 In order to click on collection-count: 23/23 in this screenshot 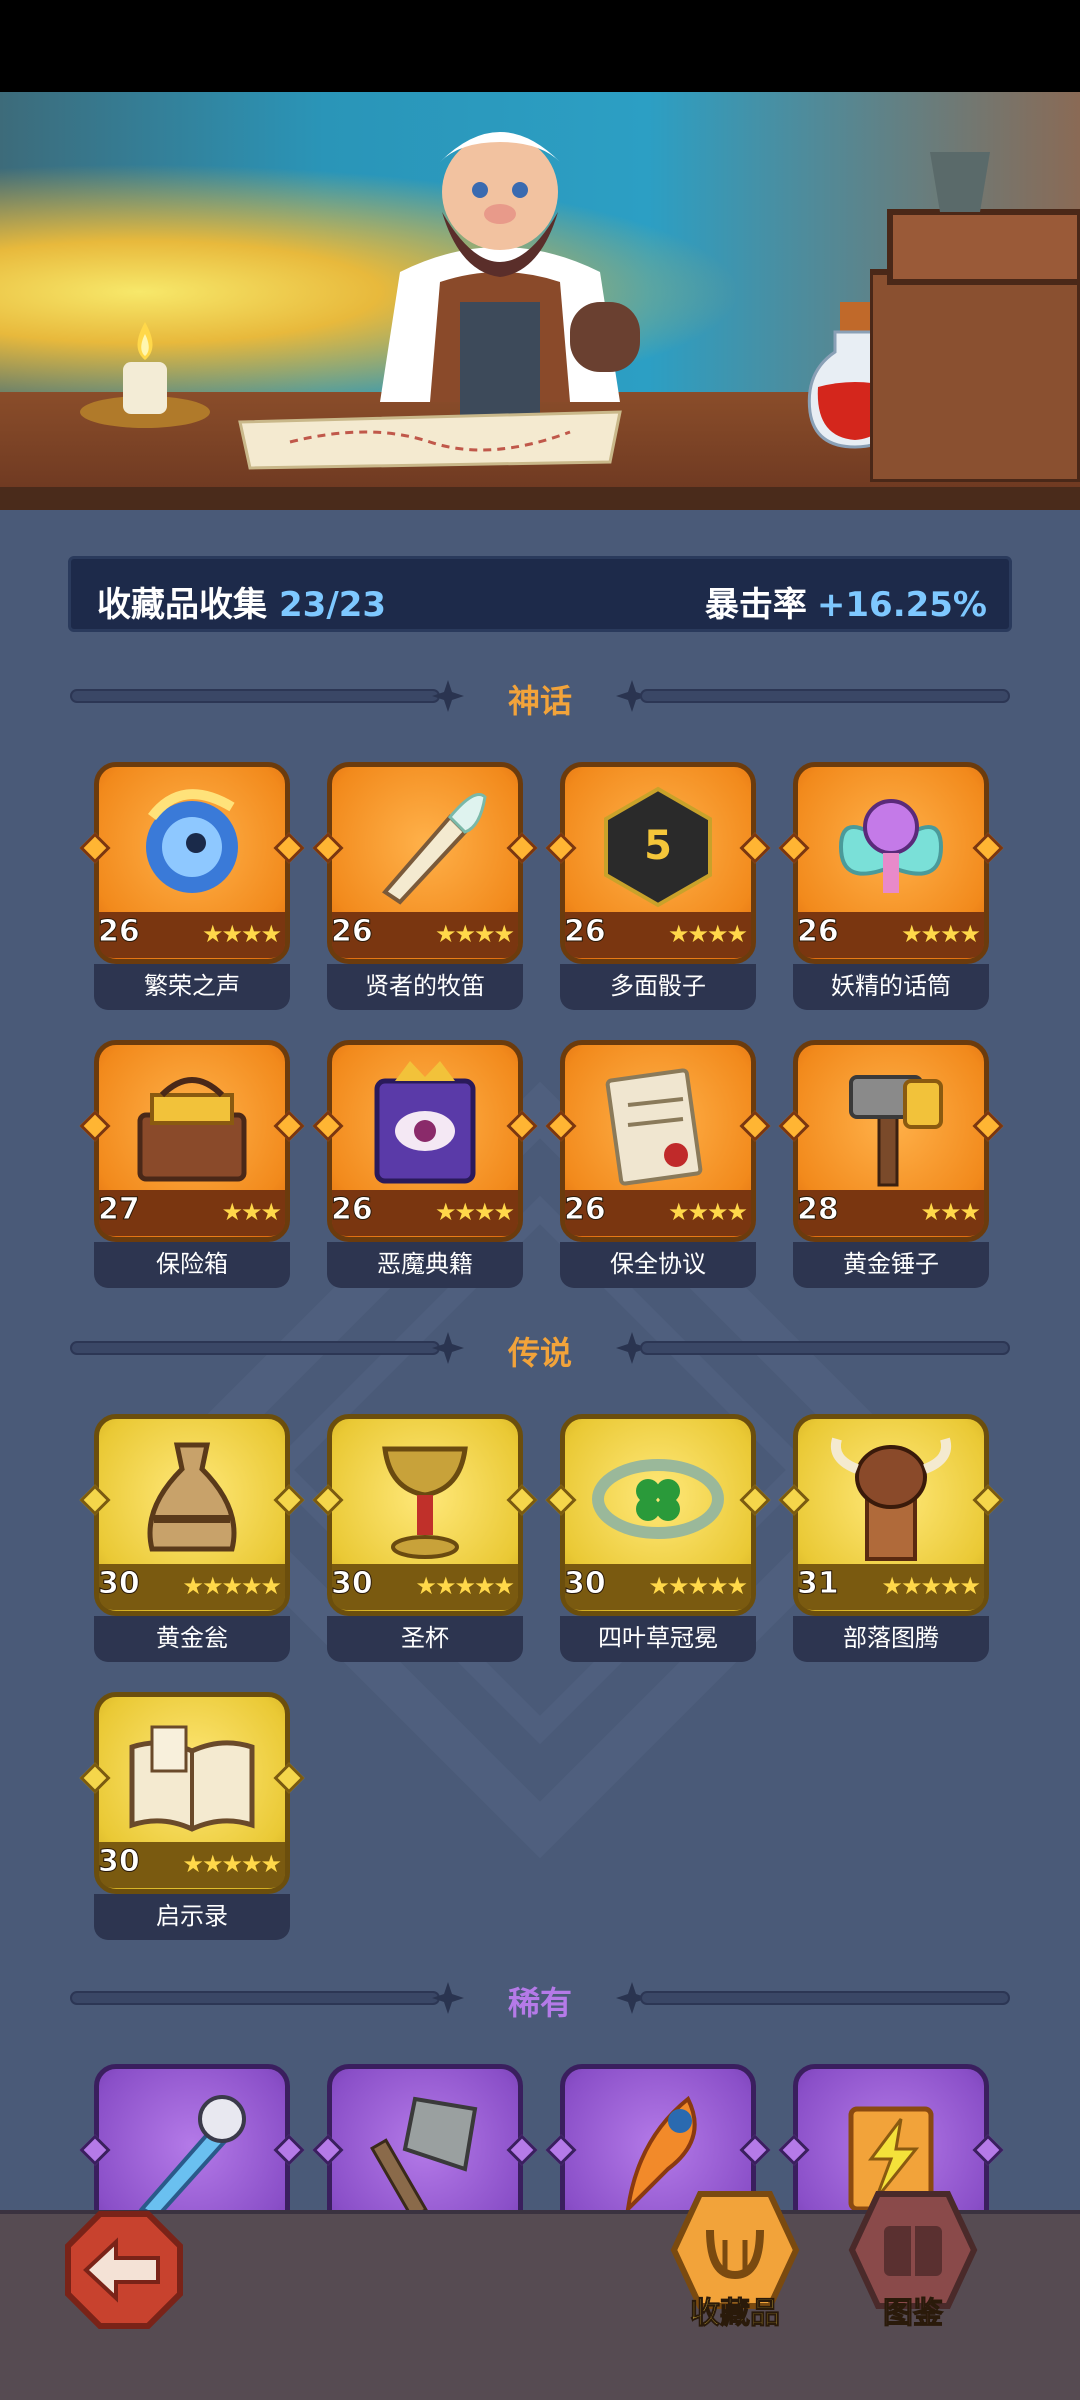, I will do `click(333, 605)`.